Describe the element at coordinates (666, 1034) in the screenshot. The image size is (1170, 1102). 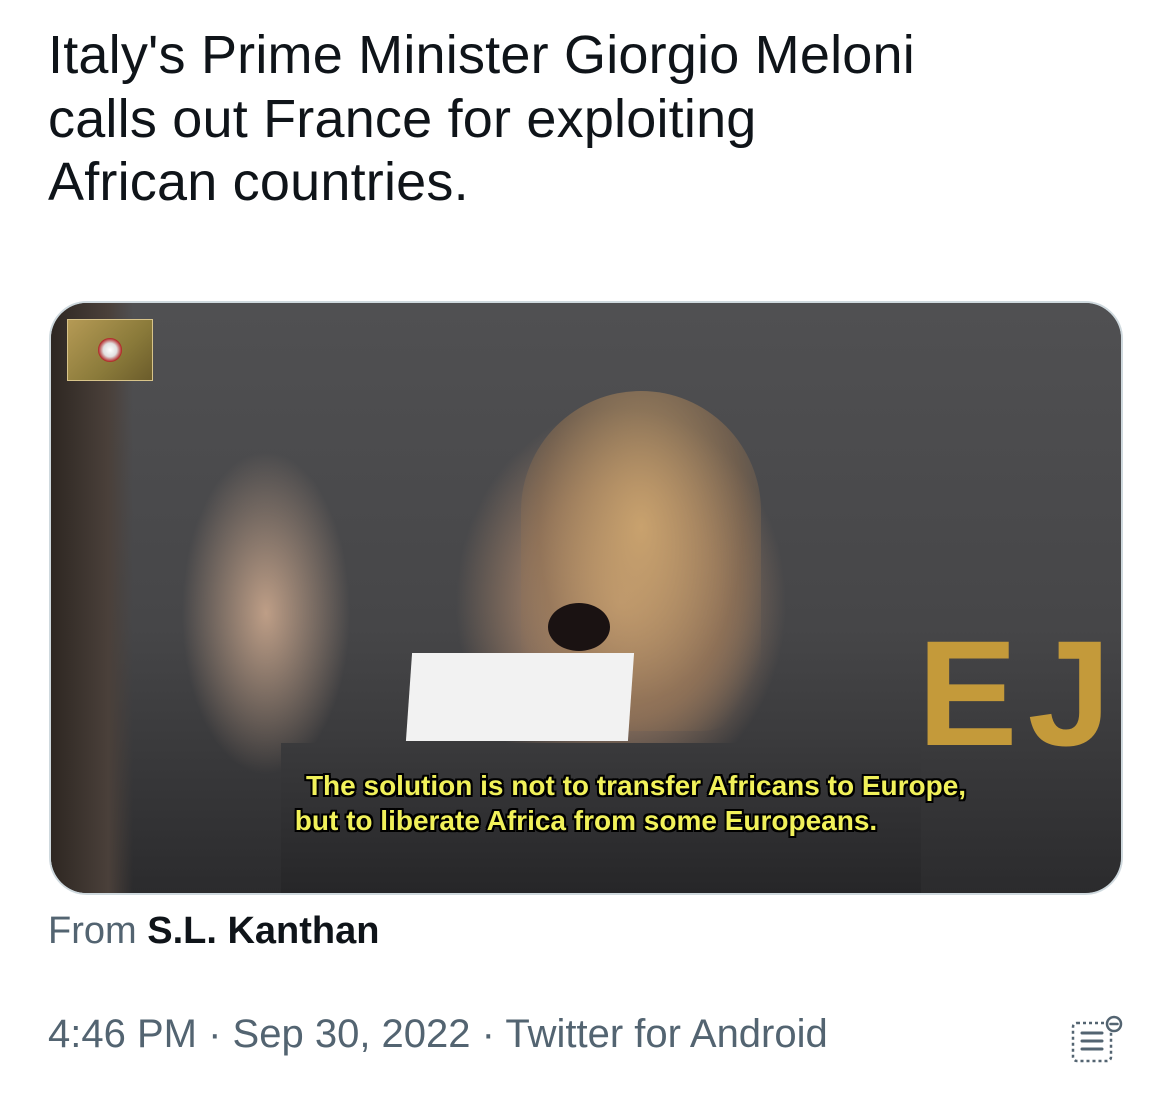
I see `tweet-client: Twitter for Android` at that location.